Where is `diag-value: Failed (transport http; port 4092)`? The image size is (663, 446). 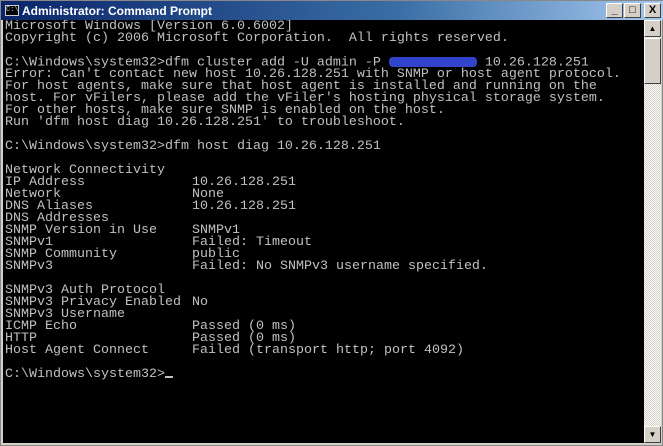
diag-value: Failed (transport http; port 4092) is located at coordinates (328, 350).